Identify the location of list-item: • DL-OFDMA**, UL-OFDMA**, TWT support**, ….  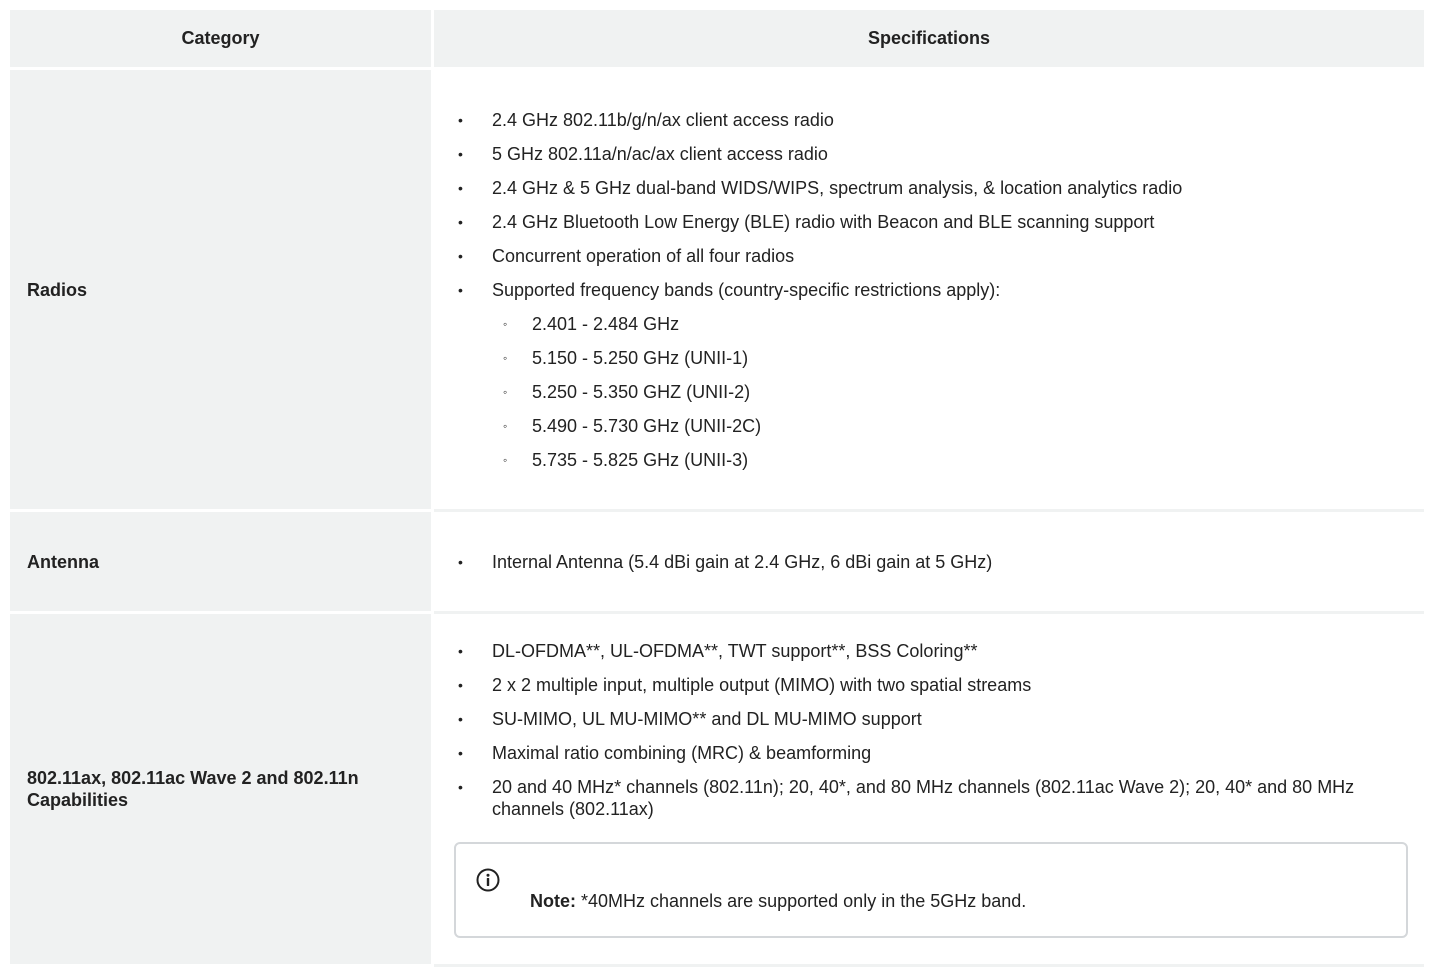
(718, 651).